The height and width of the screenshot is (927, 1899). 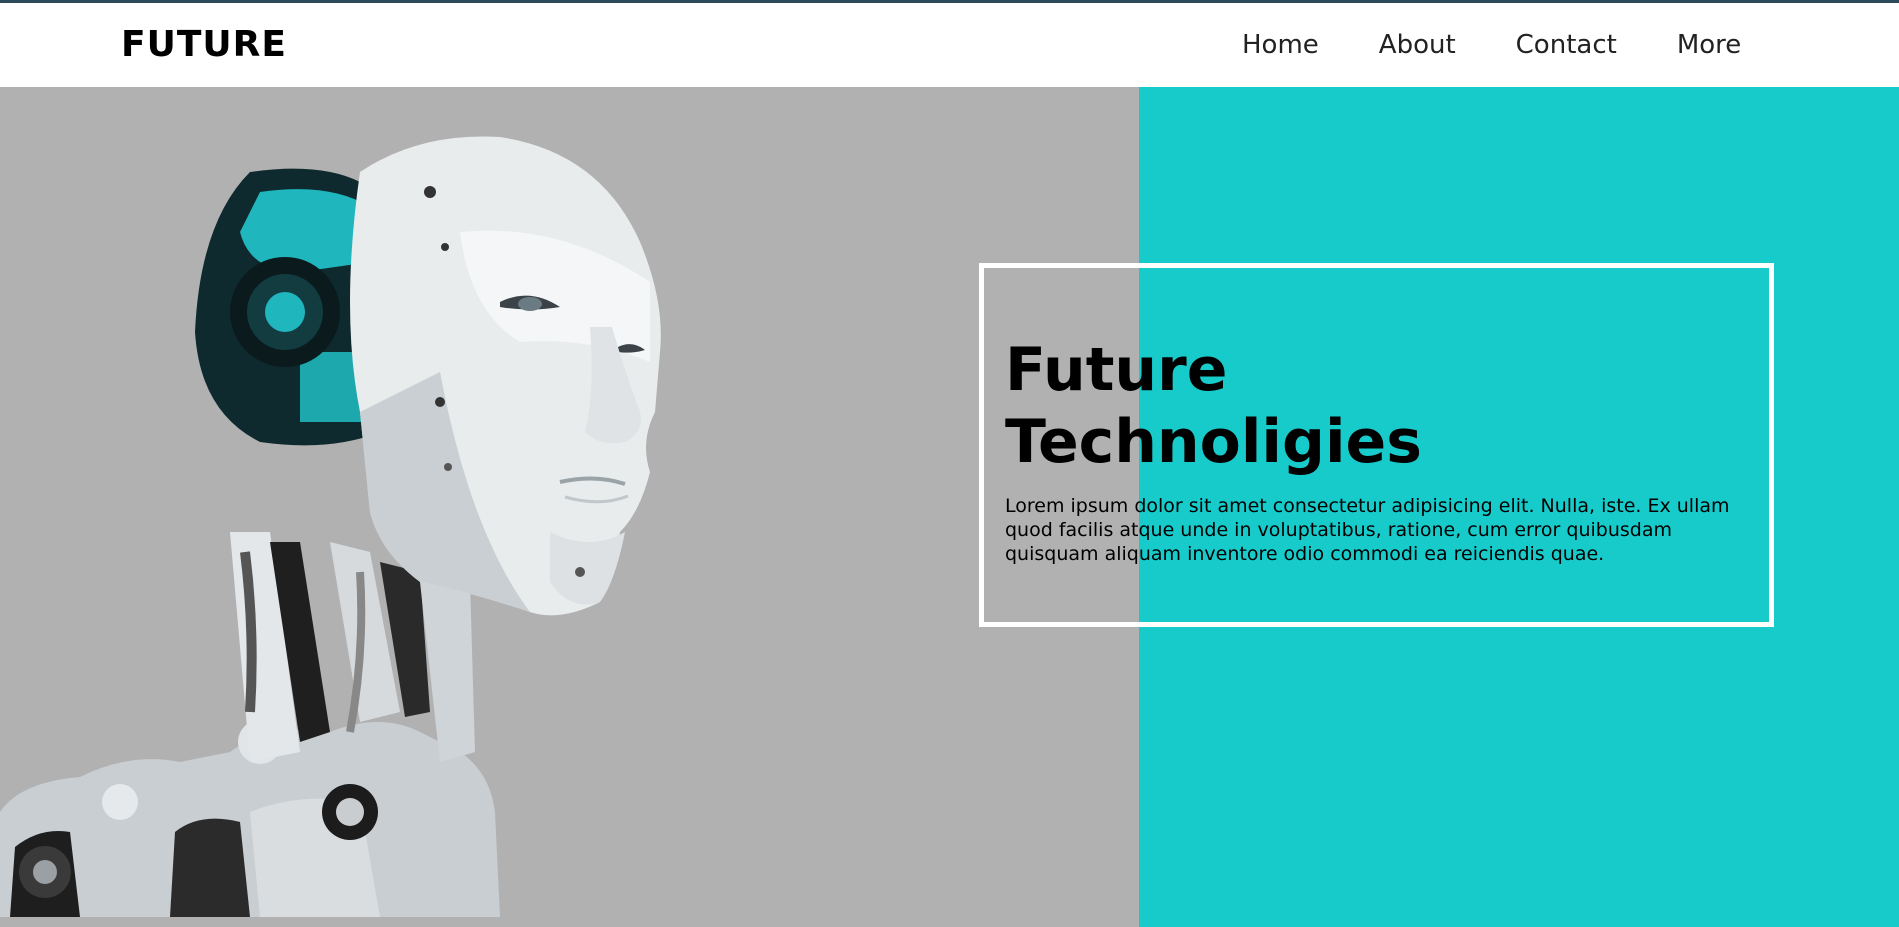 What do you see at coordinates (1417, 45) in the screenshot?
I see `nav-about-link: About` at bounding box center [1417, 45].